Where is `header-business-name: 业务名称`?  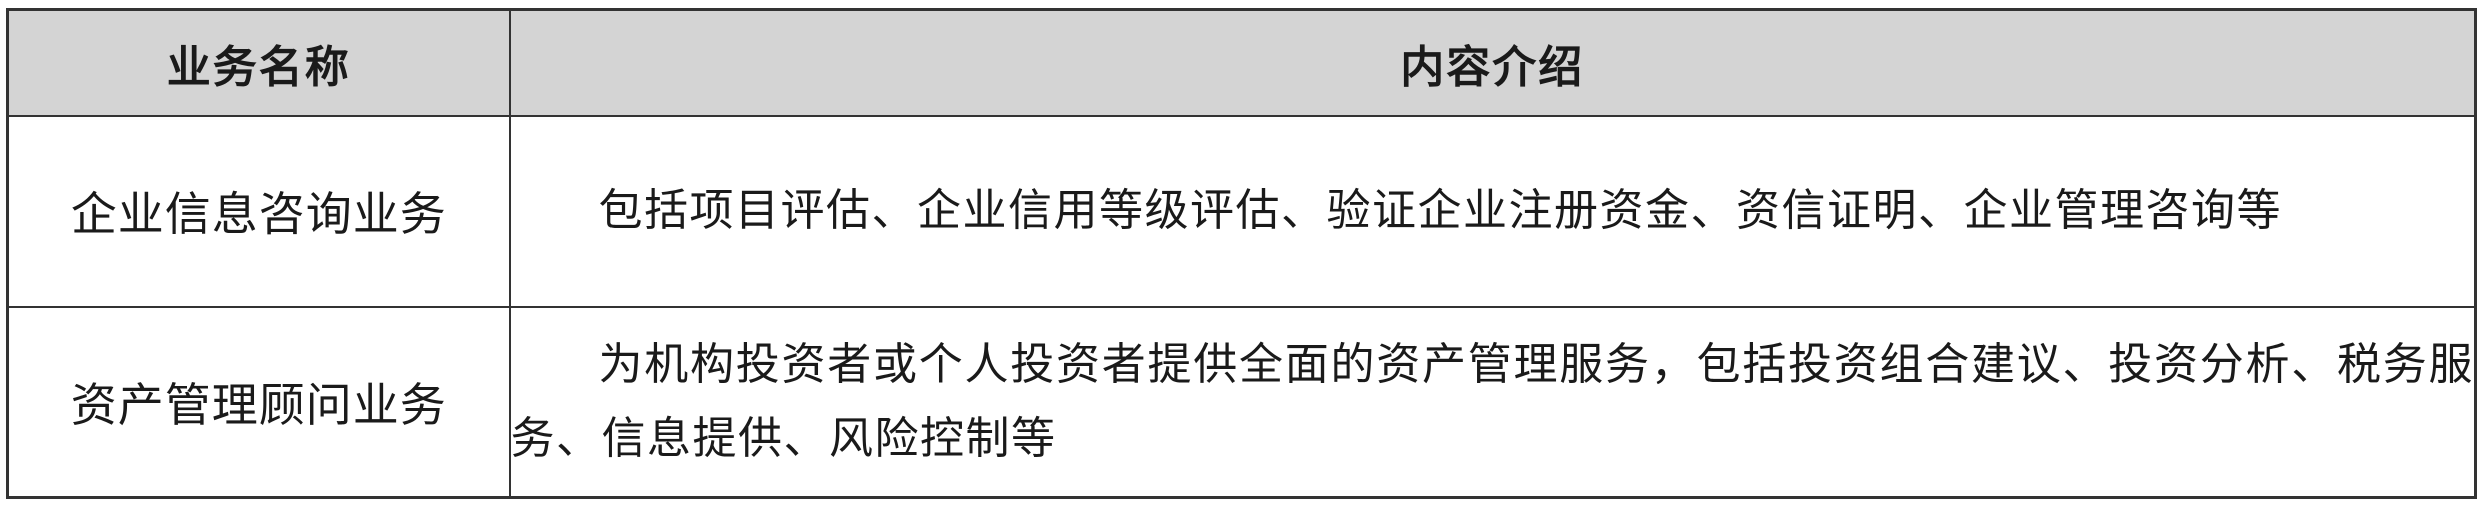 header-business-name: 业务名称 is located at coordinates (258, 62).